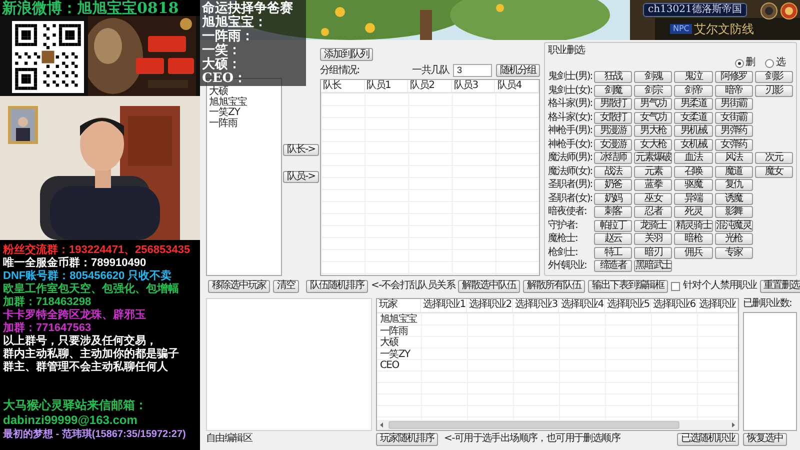  I want to click on random-class-button: 已选随机职业, so click(708, 439).